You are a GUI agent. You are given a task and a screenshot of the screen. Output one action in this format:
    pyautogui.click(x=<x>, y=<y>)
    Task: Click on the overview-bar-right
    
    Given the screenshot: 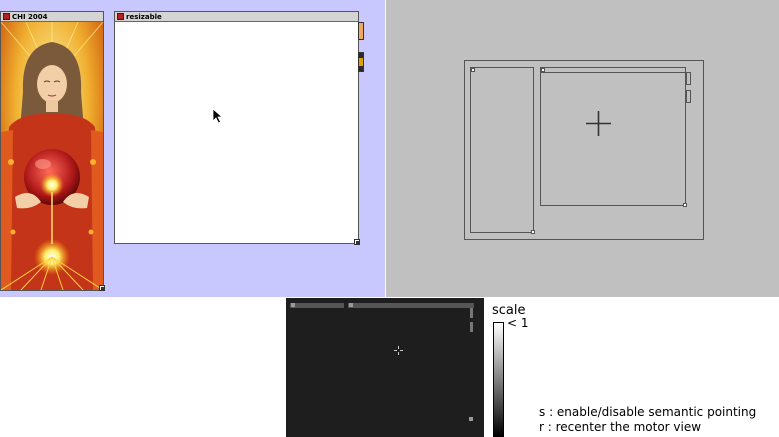 What is the action you would take?
    pyautogui.click(x=411, y=305)
    